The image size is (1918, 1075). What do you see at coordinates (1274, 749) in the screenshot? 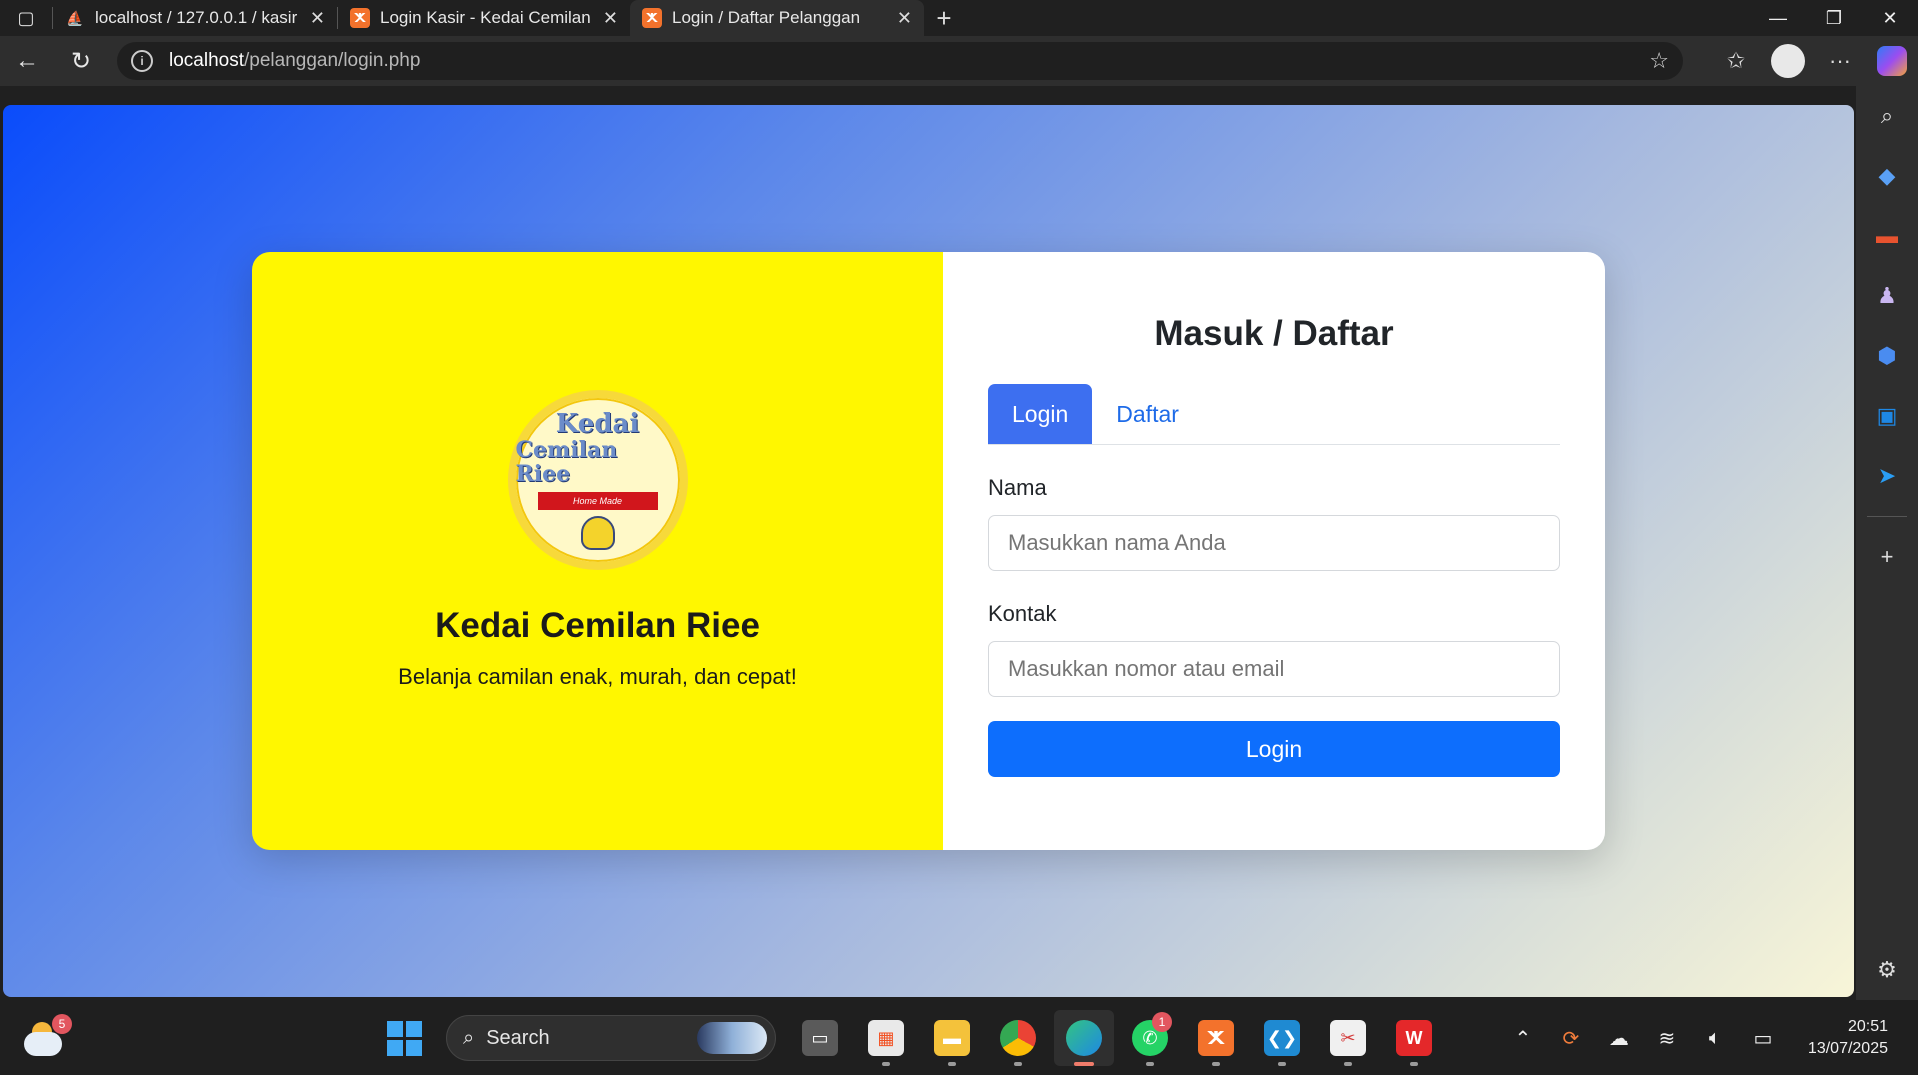
I see `login-button: Login` at bounding box center [1274, 749].